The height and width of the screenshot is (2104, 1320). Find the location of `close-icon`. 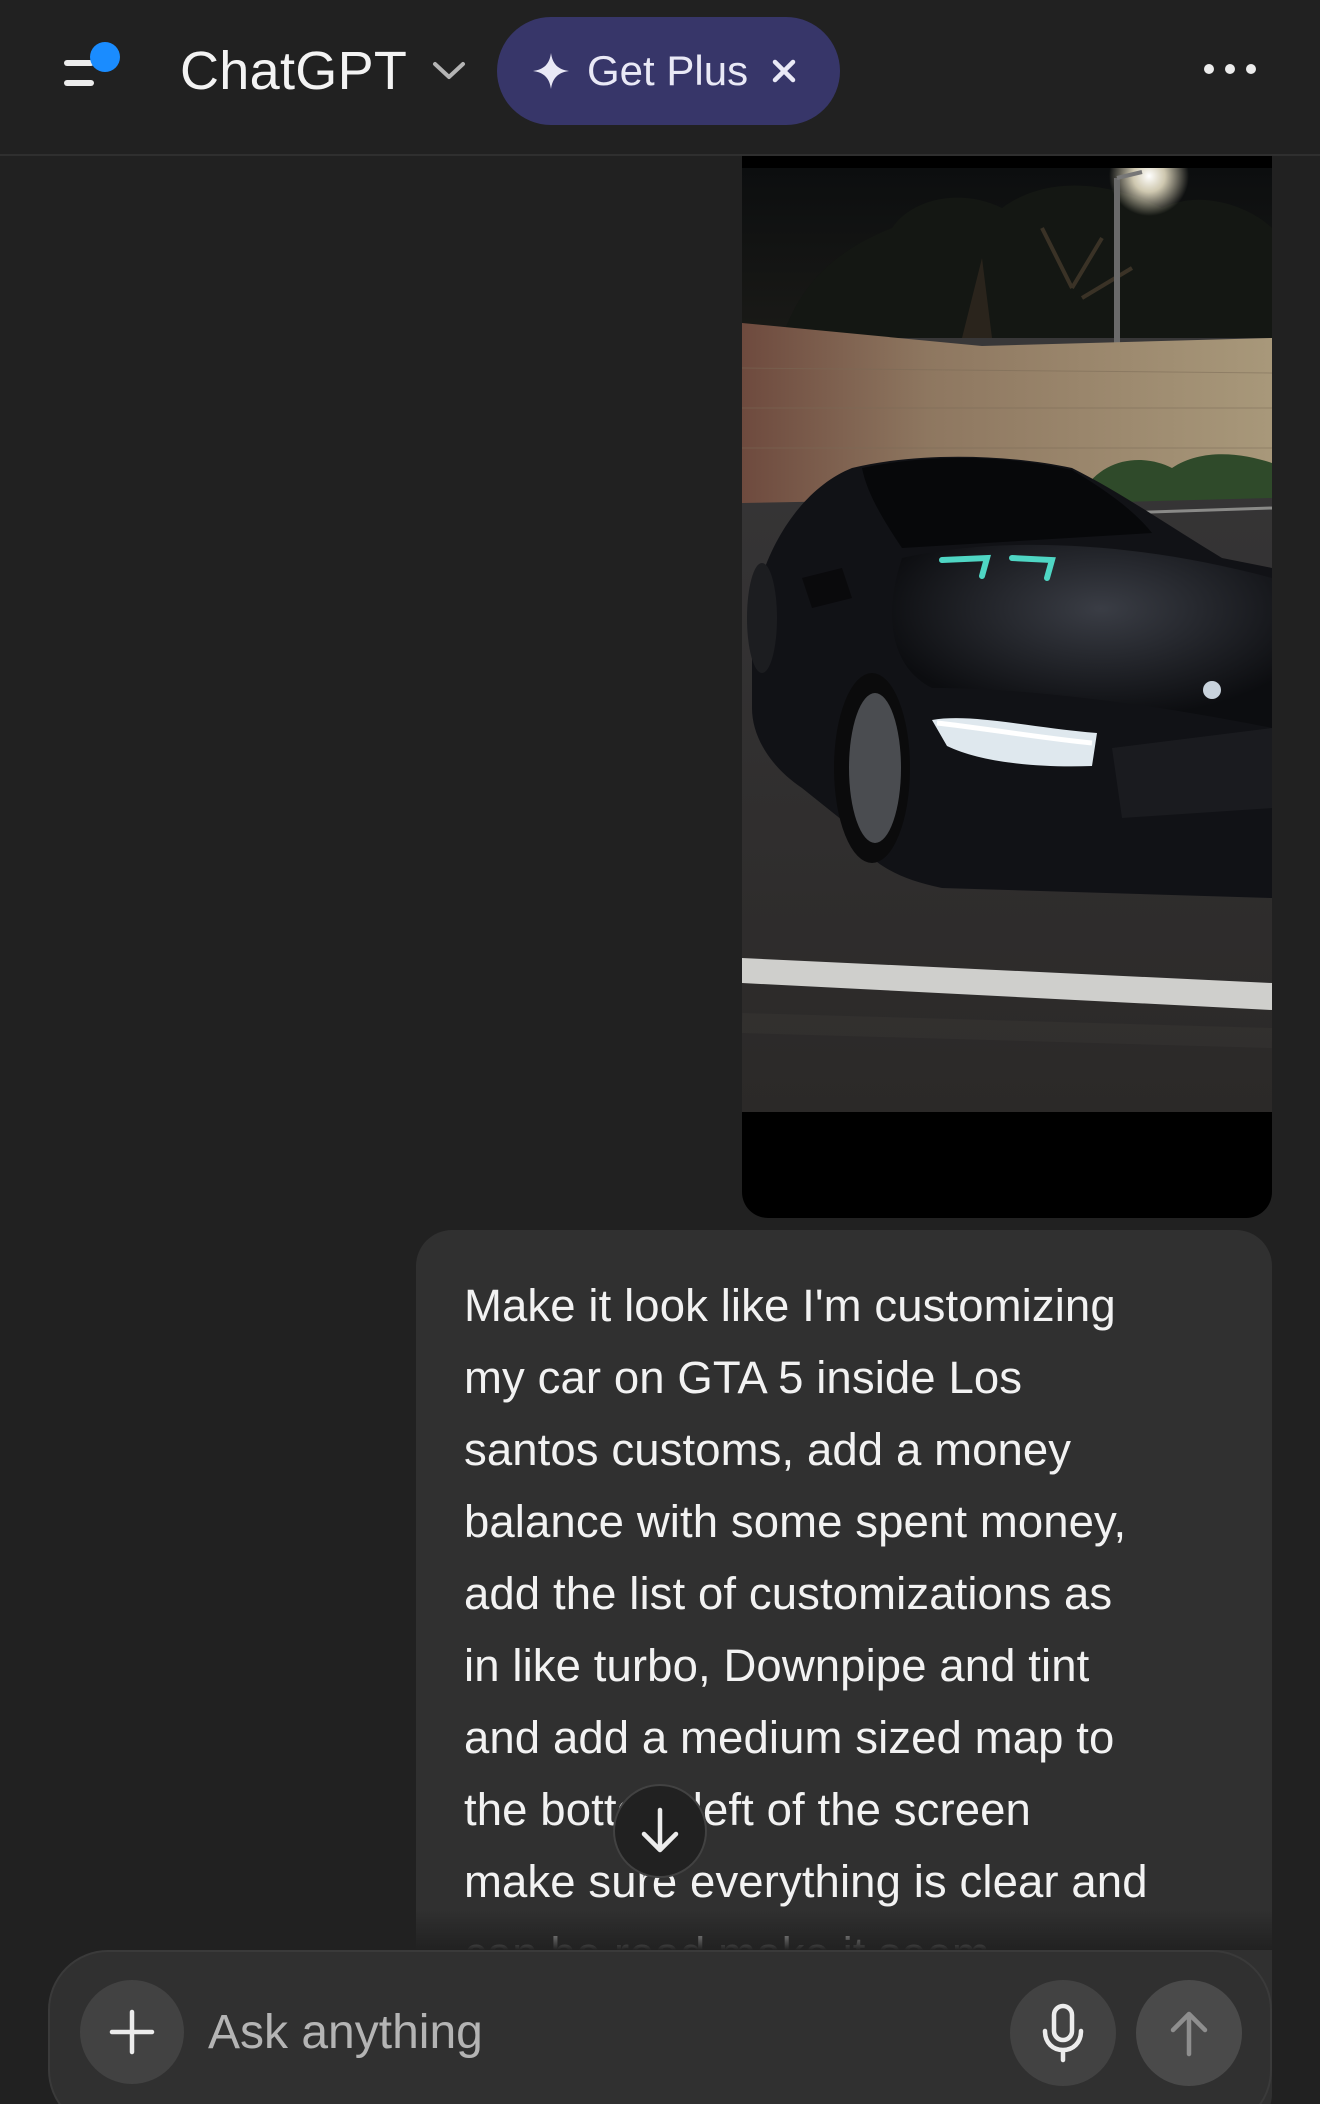

close-icon is located at coordinates (784, 71).